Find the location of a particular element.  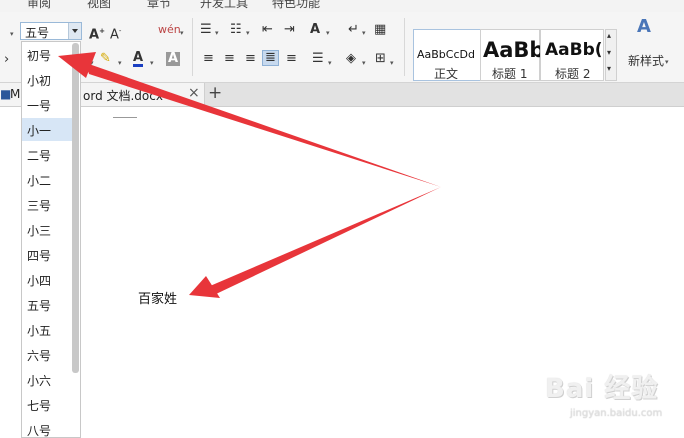

style-name: 正文 is located at coordinates (446, 74).